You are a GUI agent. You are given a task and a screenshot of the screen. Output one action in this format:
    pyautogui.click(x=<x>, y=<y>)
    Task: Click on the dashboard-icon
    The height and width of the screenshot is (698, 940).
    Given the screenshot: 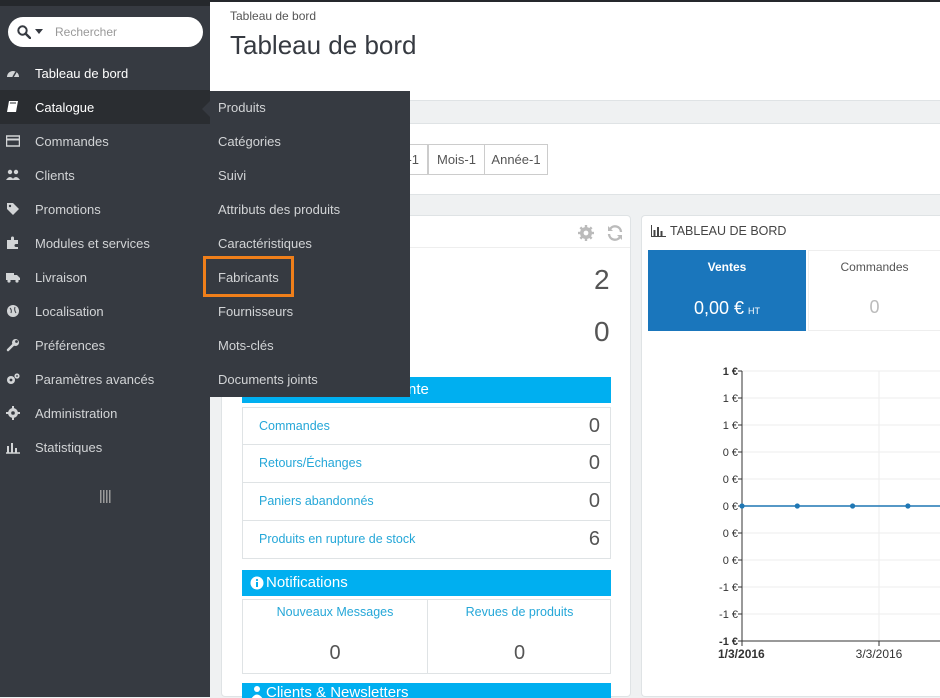 What is the action you would take?
    pyautogui.click(x=13, y=74)
    